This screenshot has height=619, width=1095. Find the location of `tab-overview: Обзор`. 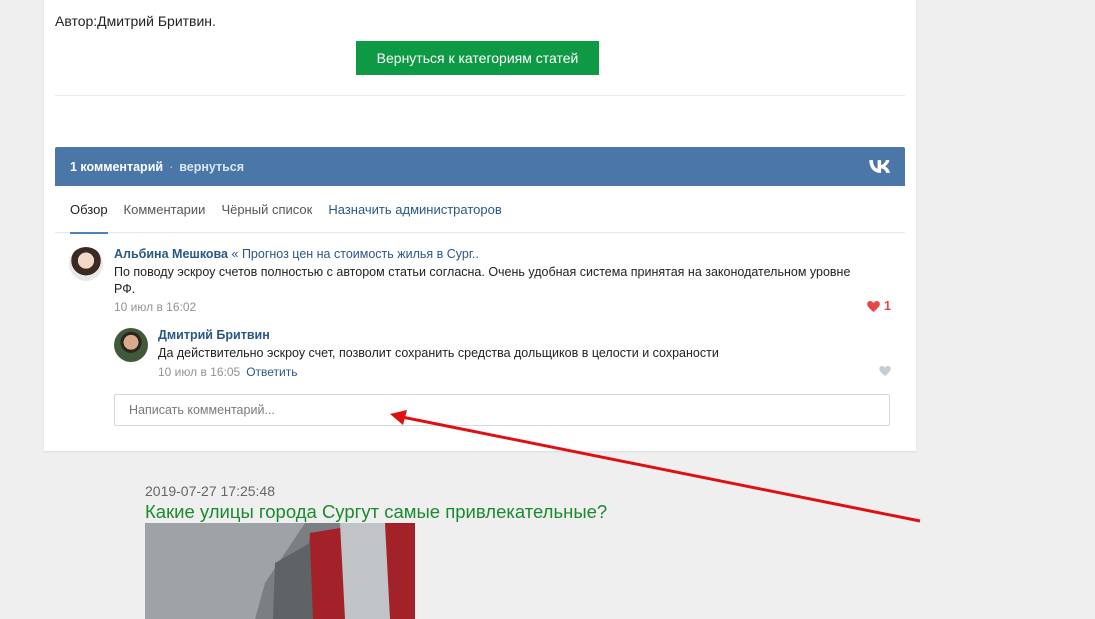

tab-overview: Обзор is located at coordinates (89, 210).